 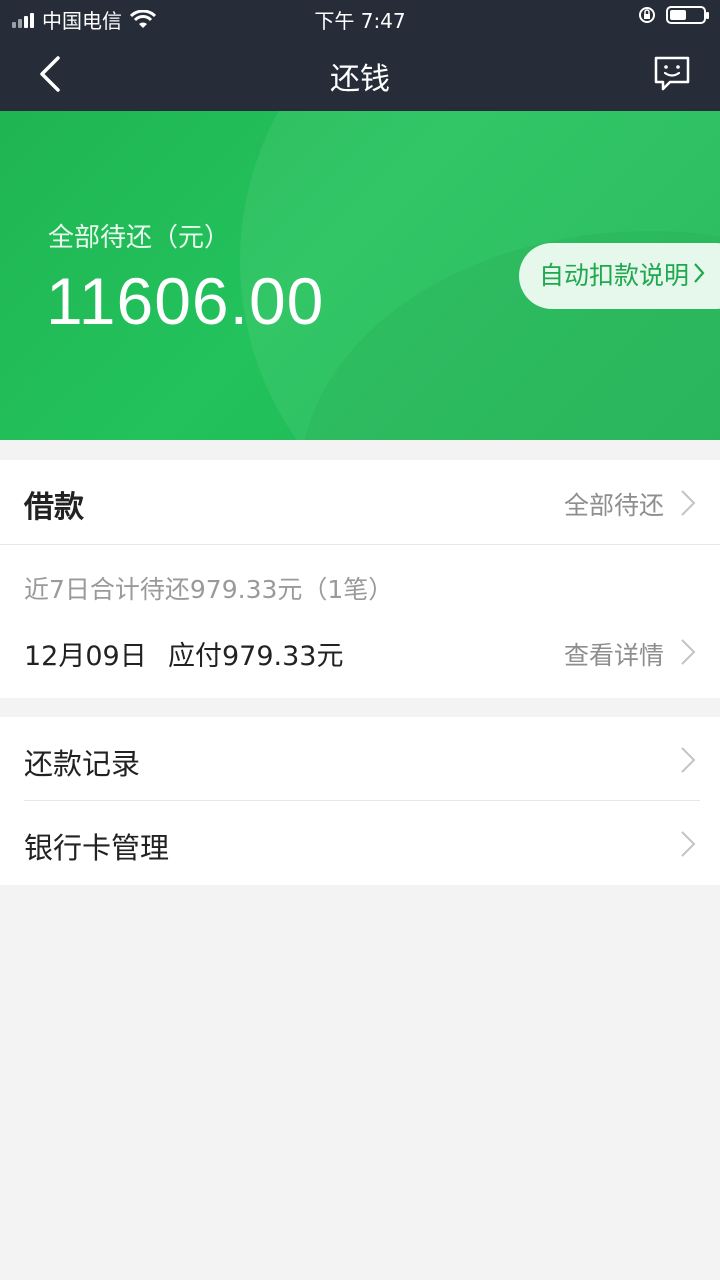 I want to click on menu-card: 还款记录 银行卡管理, so click(x=360, y=801).